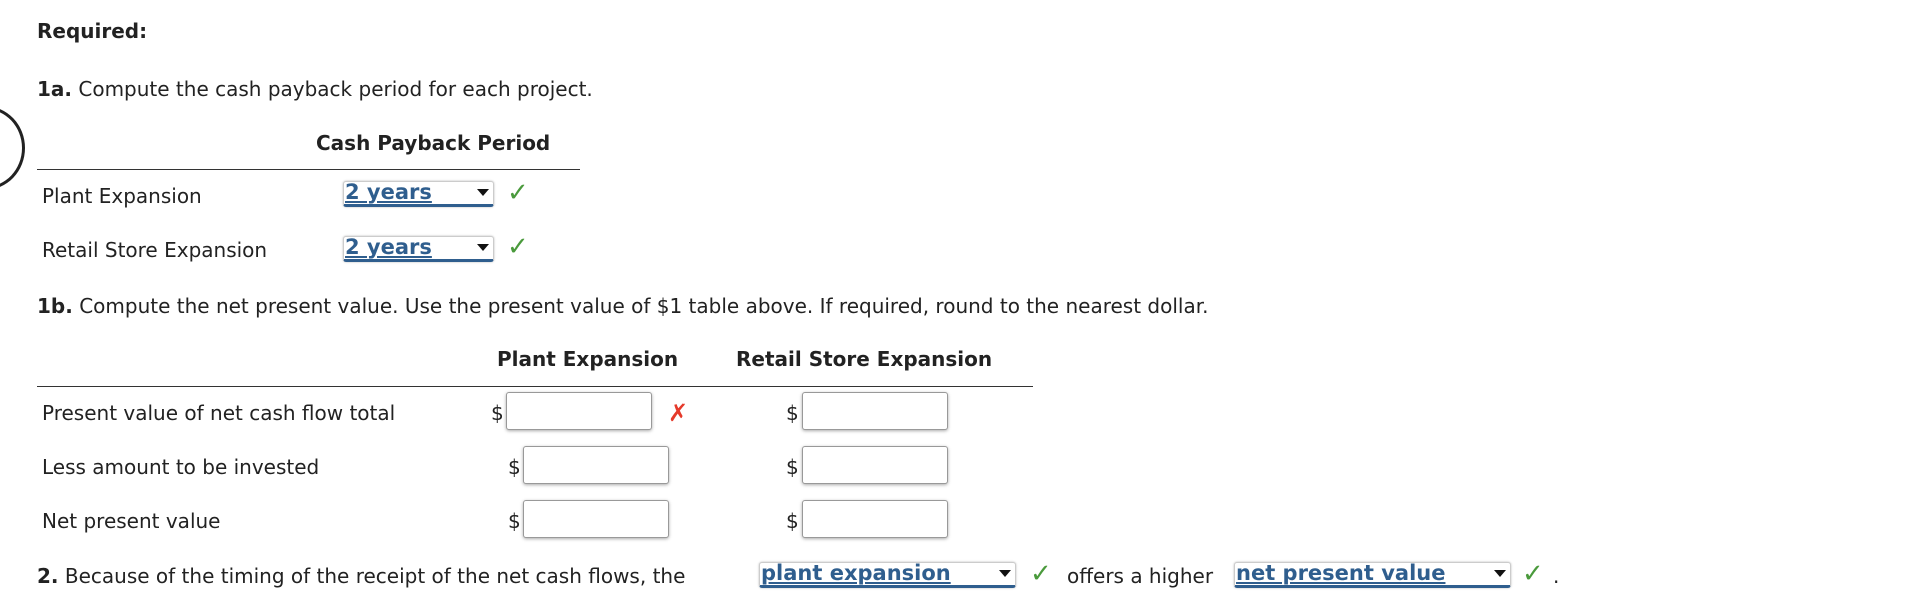 The width and height of the screenshot is (1906, 616). I want to click on required-heading: Required:, so click(92, 31).